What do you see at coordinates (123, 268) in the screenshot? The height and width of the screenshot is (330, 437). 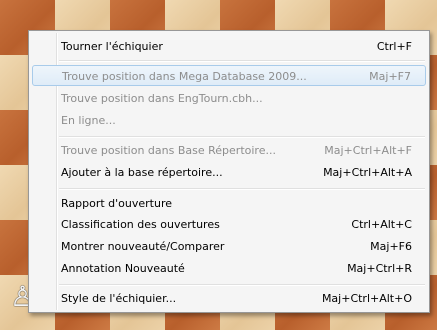 I see `menu-item-label: Annotation Nouveauté` at bounding box center [123, 268].